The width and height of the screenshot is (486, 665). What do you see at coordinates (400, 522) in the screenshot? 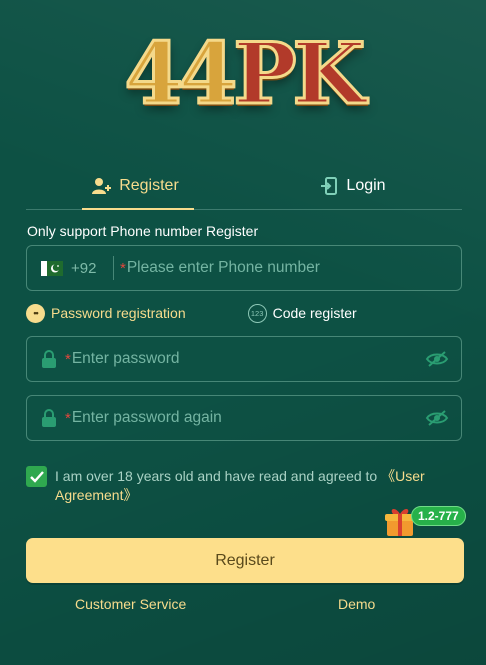
I see `gift-icon` at bounding box center [400, 522].